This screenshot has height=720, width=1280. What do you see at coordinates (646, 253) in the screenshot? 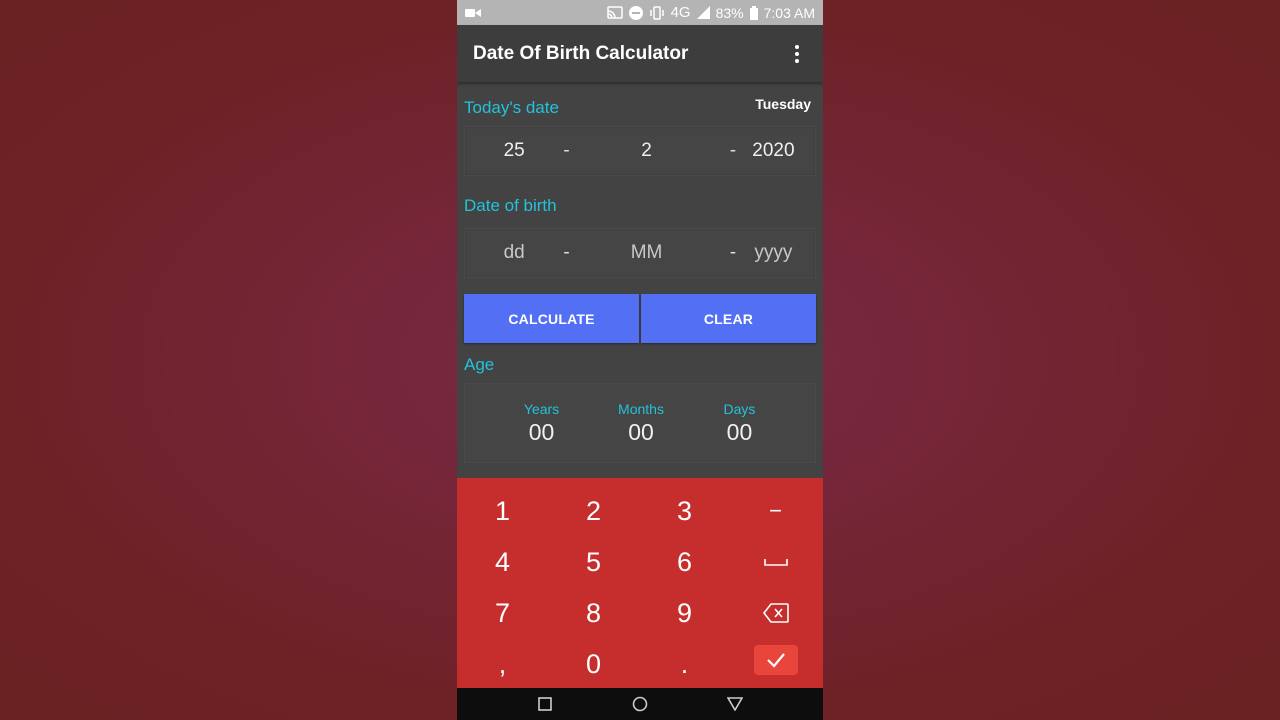
I see `dob-month-input: MM` at bounding box center [646, 253].